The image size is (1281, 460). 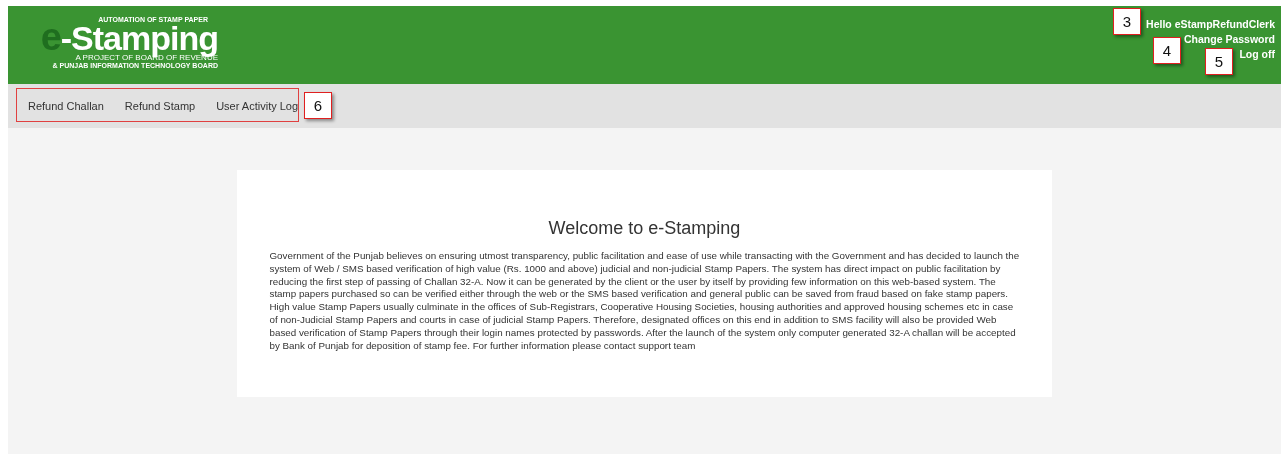 I want to click on callout-badge: 3, so click(x=1127, y=21).